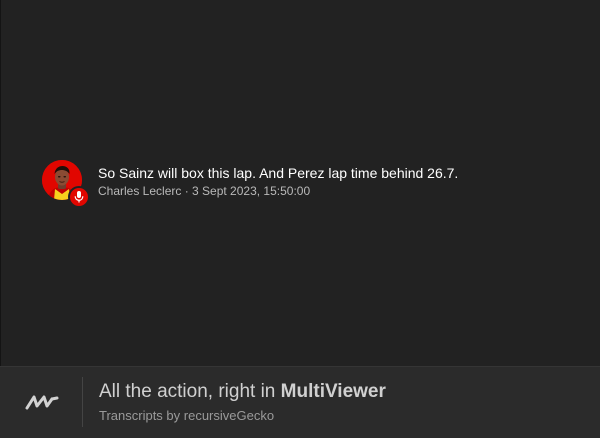  What do you see at coordinates (82, 402) in the screenshot?
I see `footer-divider` at bounding box center [82, 402].